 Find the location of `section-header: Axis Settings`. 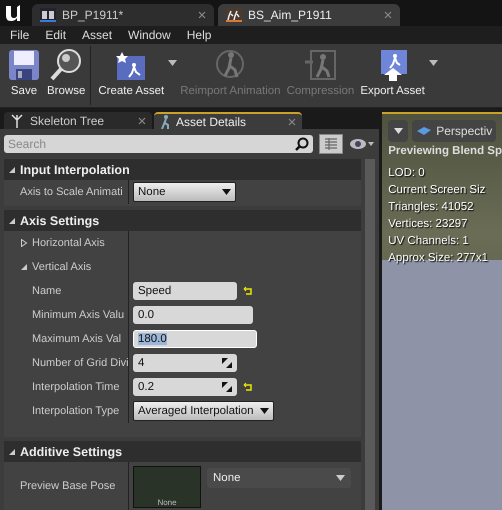

section-header: Axis Settings is located at coordinates (60, 221).